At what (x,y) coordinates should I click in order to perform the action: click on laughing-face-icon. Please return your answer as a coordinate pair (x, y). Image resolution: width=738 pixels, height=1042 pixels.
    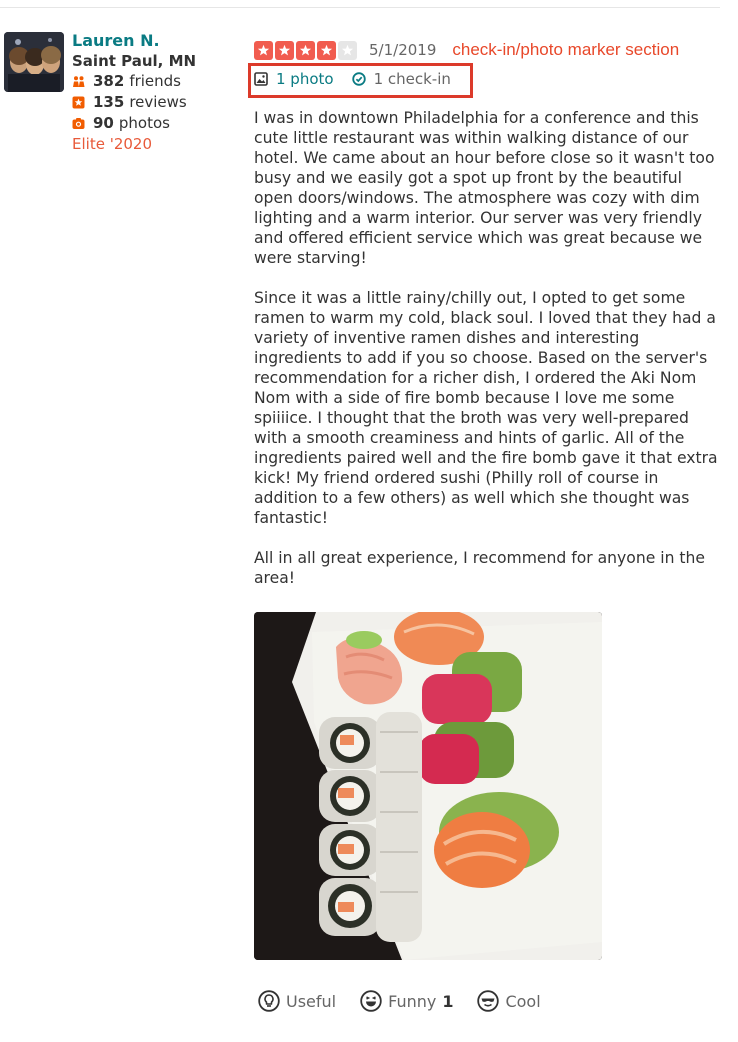
    Looking at the image, I should click on (371, 1001).